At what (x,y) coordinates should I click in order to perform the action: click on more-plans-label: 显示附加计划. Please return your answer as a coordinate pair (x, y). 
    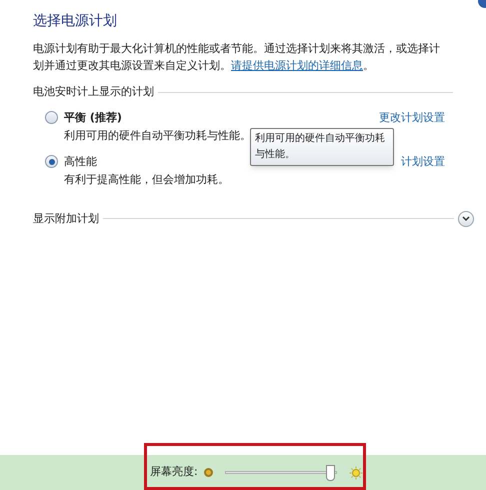
    Looking at the image, I should click on (66, 218).